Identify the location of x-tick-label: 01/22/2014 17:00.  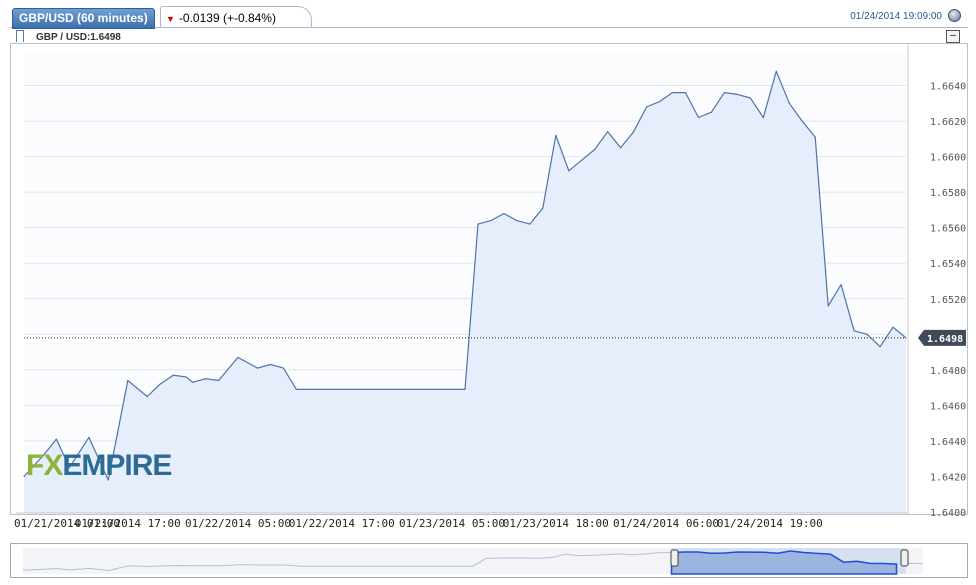
(342, 523).